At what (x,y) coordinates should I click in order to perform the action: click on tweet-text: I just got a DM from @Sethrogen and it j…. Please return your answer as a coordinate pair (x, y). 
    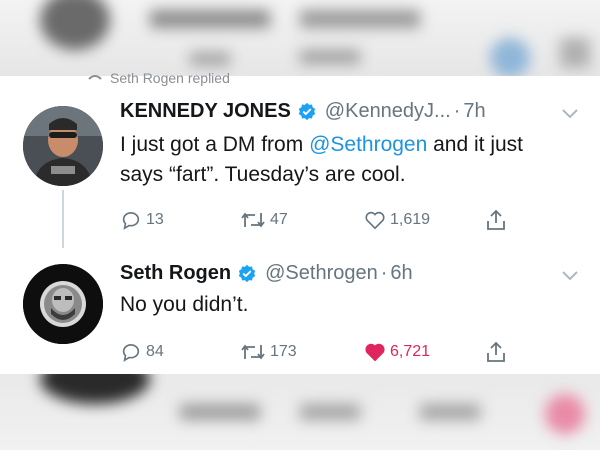
    Looking at the image, I should click on (345, 160).